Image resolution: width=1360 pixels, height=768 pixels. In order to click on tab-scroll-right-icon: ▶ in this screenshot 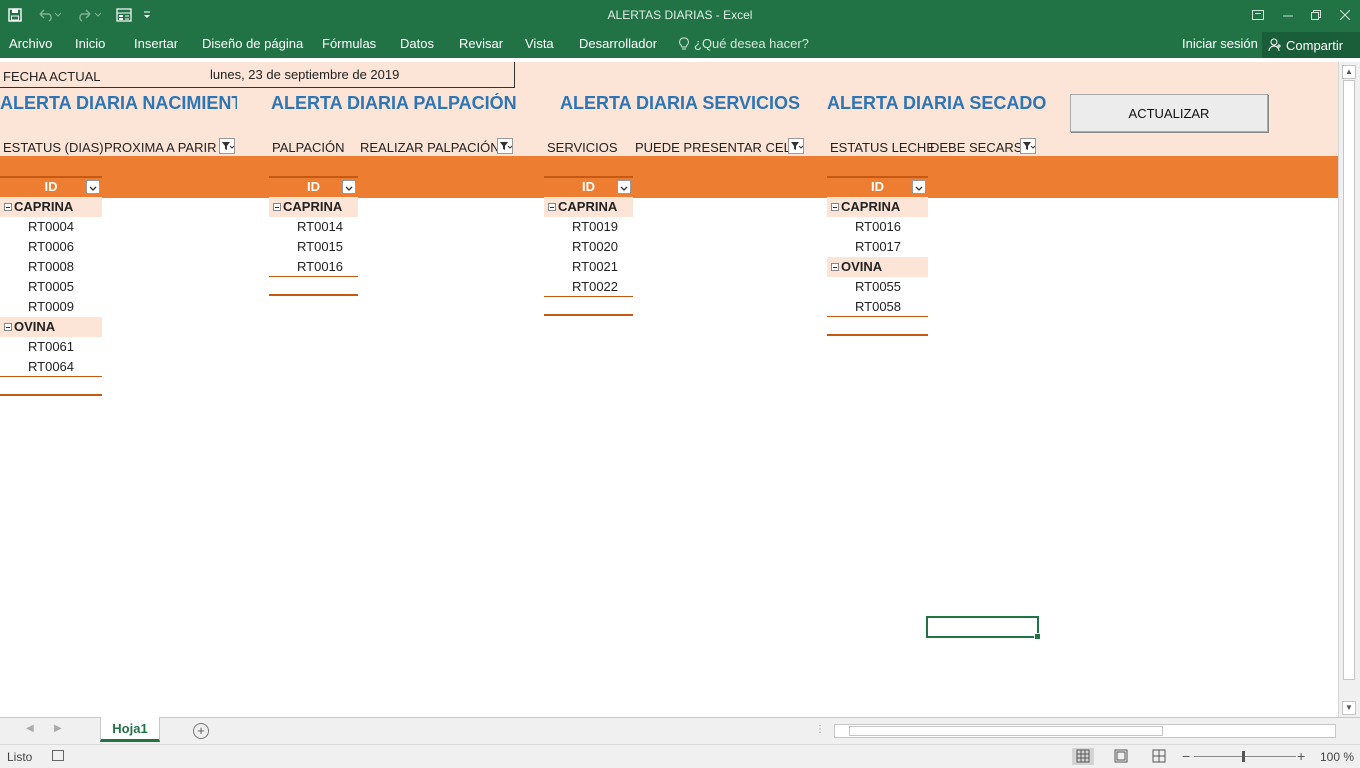, I will do `click(58, 728)`.